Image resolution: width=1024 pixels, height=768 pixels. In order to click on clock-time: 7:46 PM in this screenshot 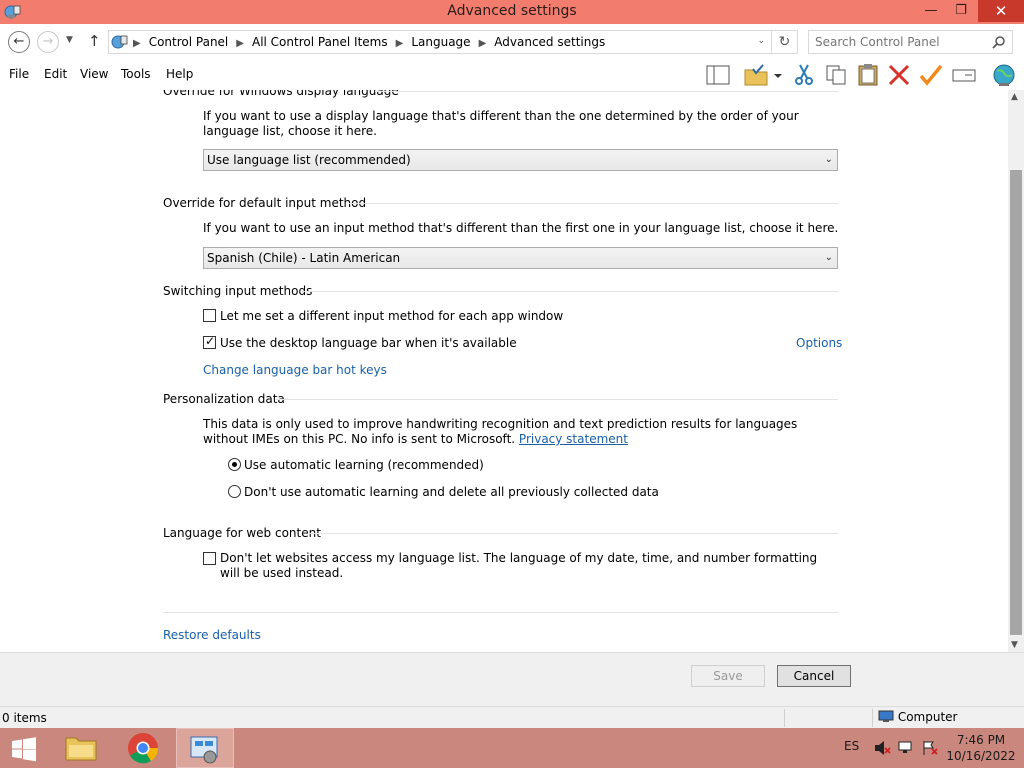, I will do `click(981, 740)`.